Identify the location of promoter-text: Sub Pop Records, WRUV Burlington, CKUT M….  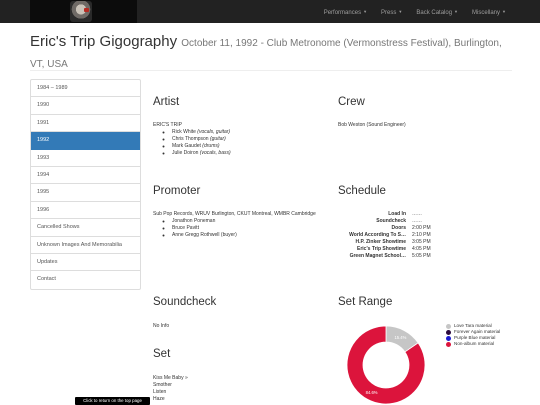
(234, 214).